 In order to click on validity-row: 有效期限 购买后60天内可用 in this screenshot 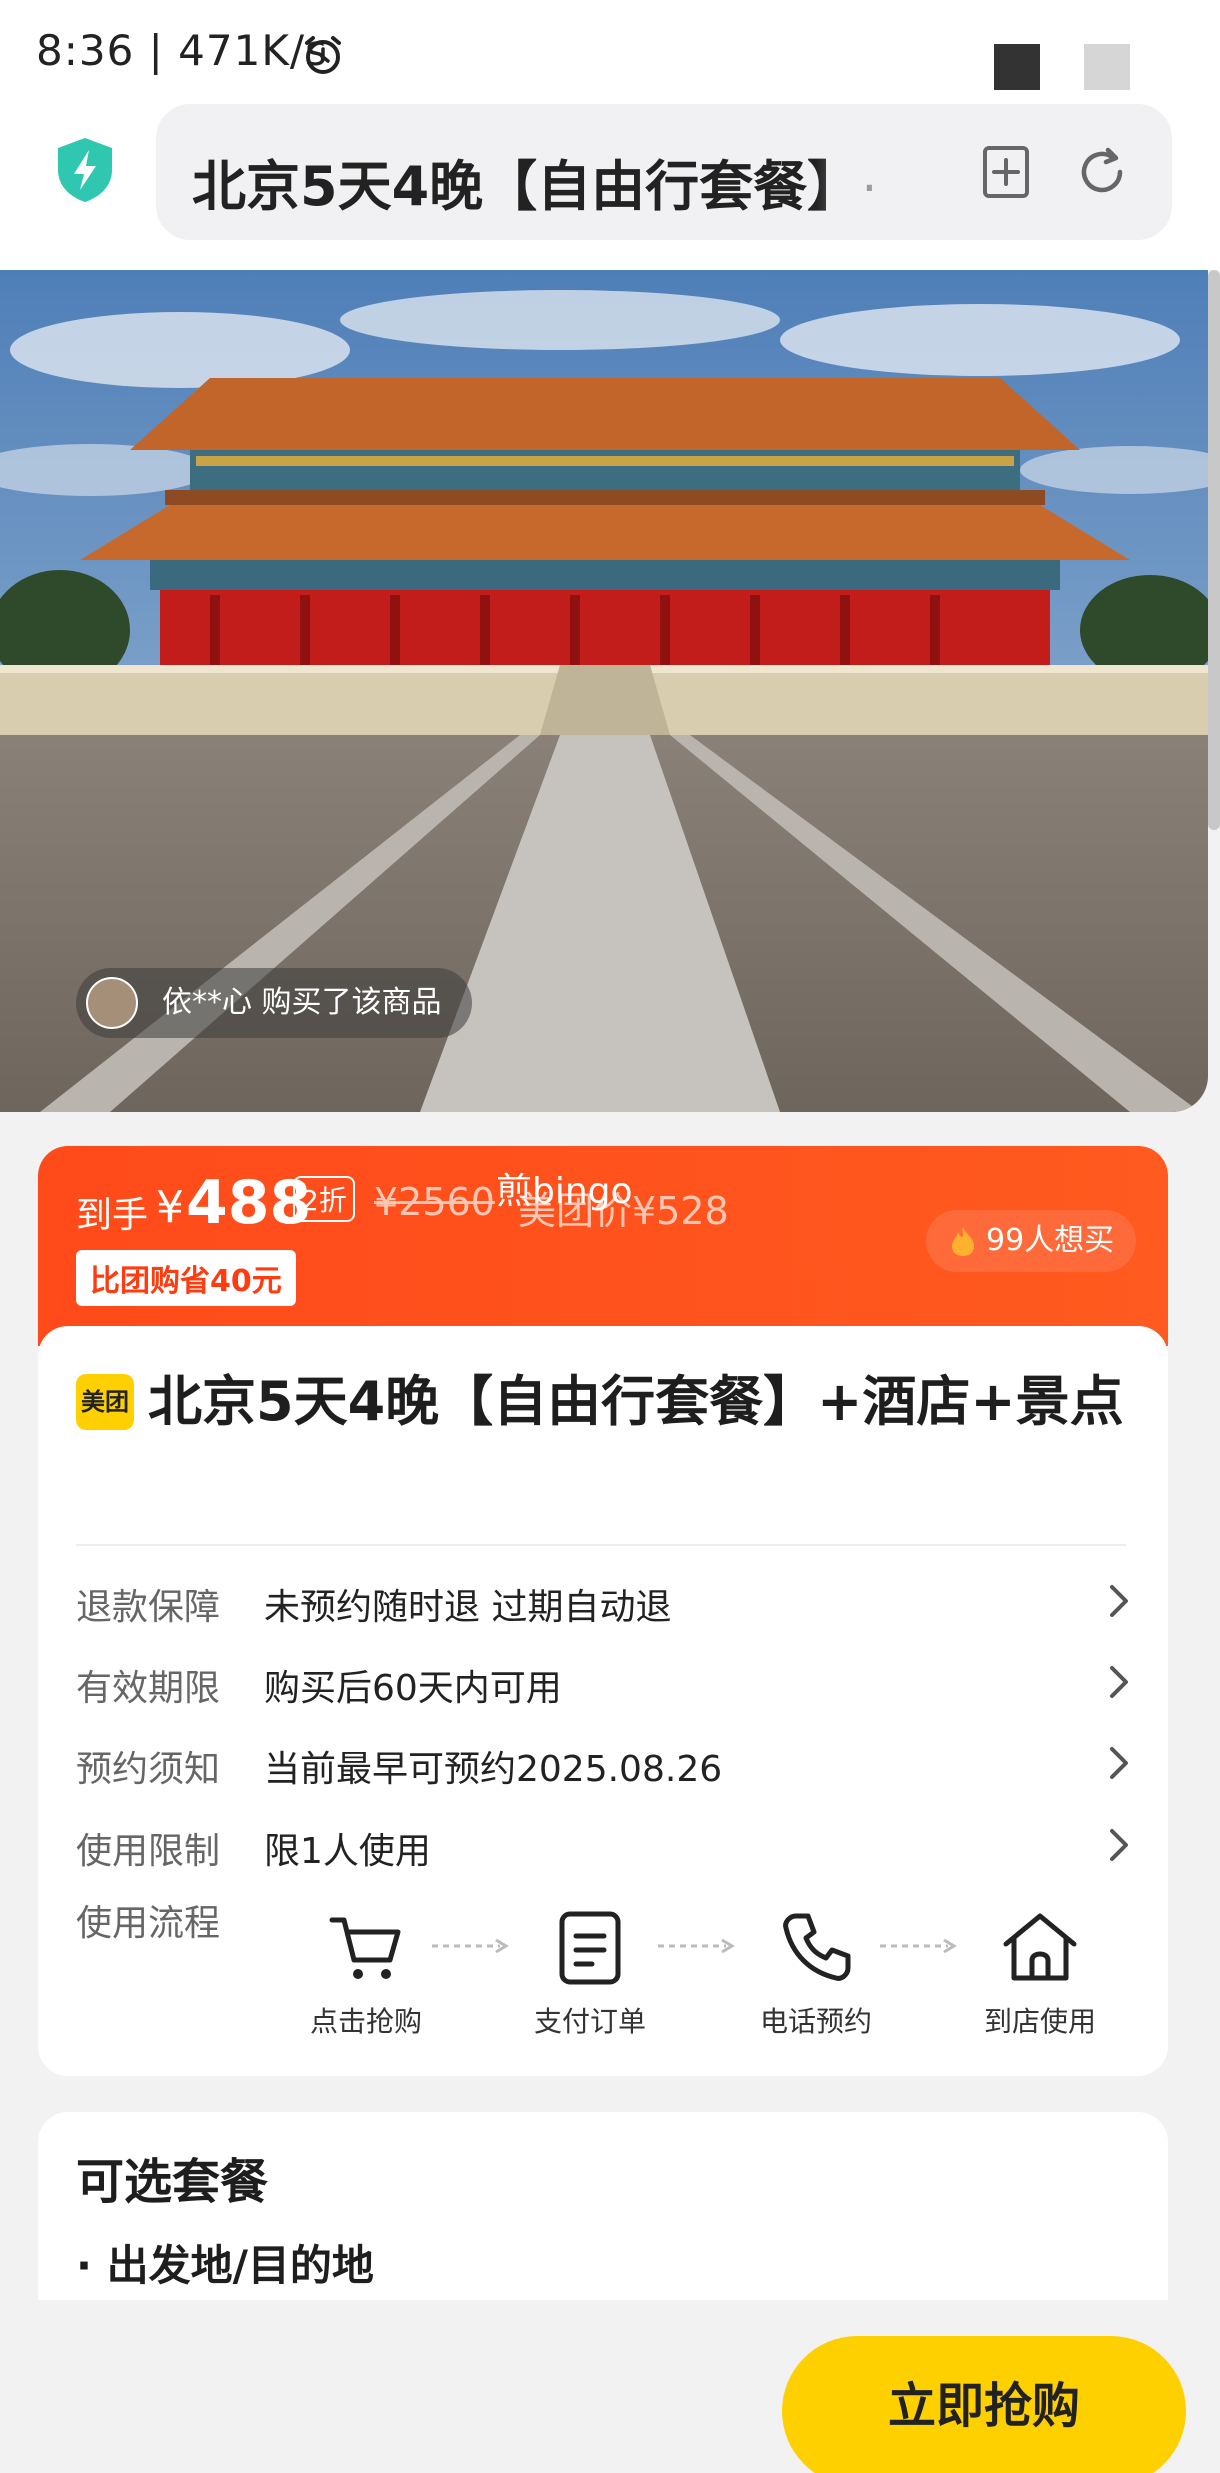, I will do `click(606, 1681)`.